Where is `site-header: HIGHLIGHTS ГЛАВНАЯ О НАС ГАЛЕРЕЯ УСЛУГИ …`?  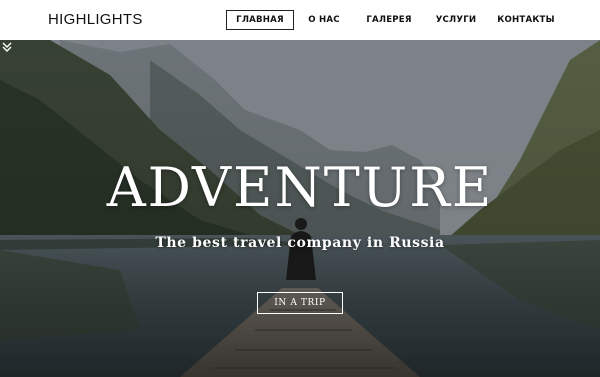 site-header: HIGHLIGHTS ГЛАВНАЯ О НАС ГАЛЕРЕЯ УСЛУГИ … is located at coordinates (300, 20).